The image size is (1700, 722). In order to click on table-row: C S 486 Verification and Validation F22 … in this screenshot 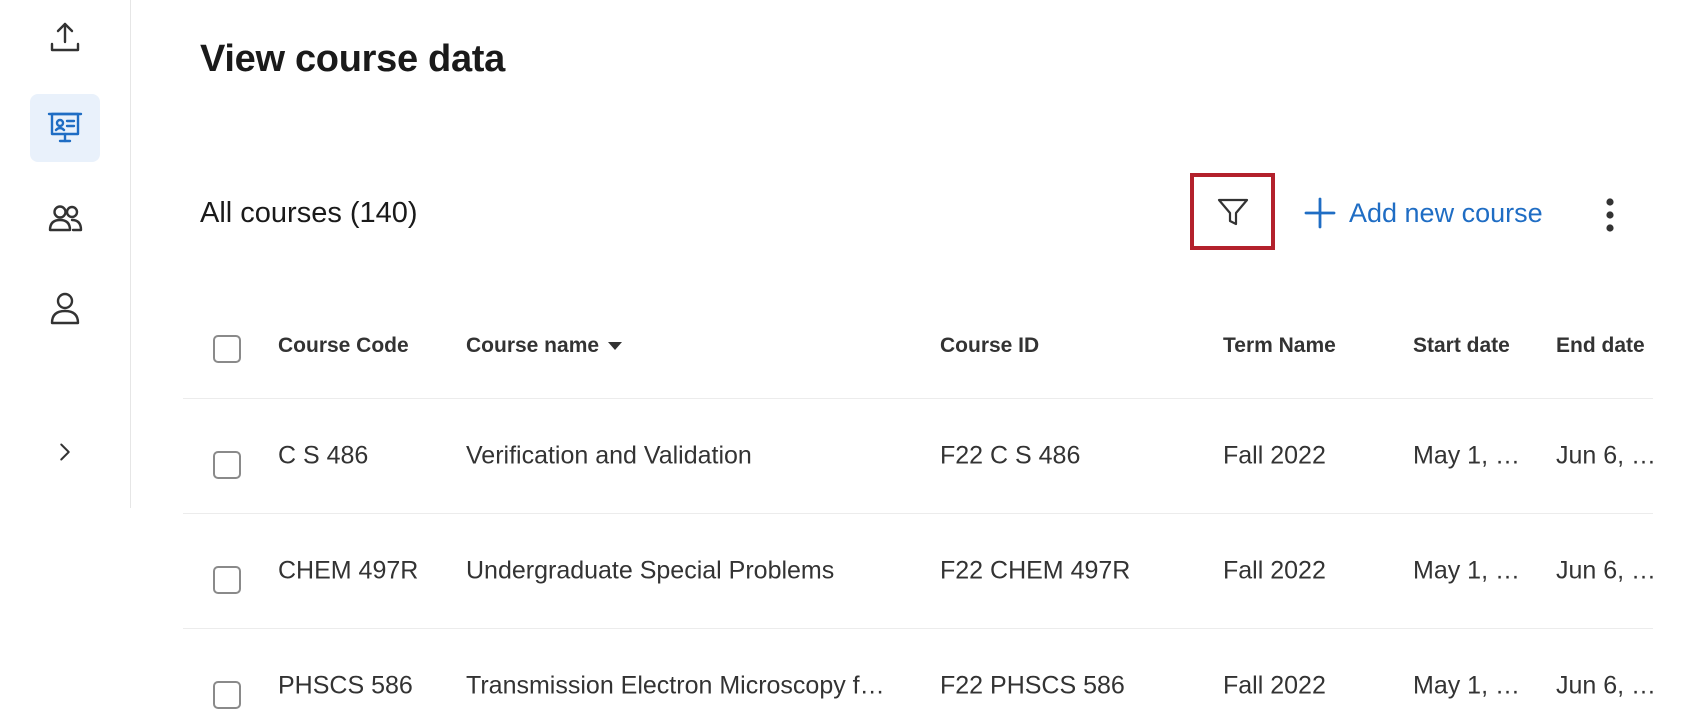, I will do `click(919, 456)`.